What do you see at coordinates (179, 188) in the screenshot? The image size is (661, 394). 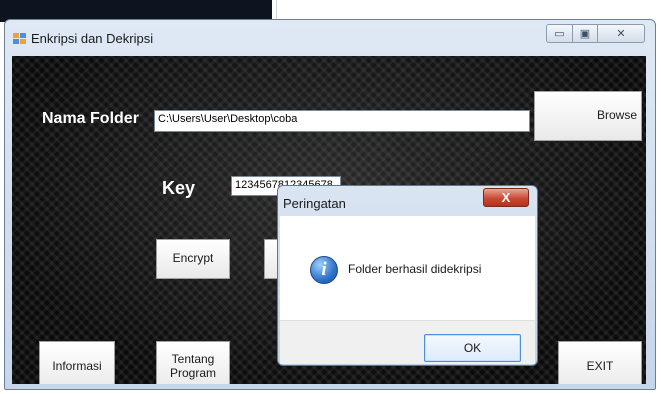 I see `key-label: Key` at bounding box center [179, 188].